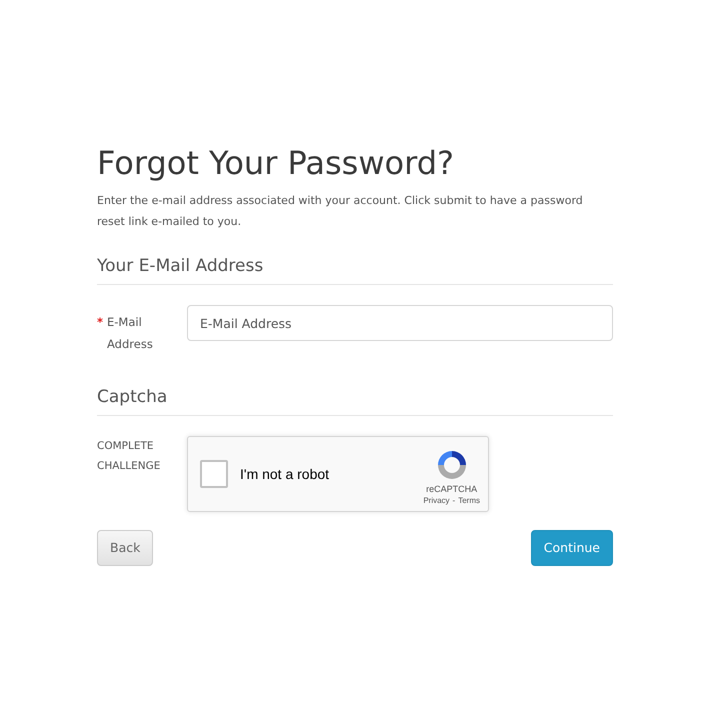 This screenshot has height=710, width=710. What do you see at coordinates (276, 163) in the screenshot?
I see `page-title: Forgot Your Password?` at bounding box center [276, 163].